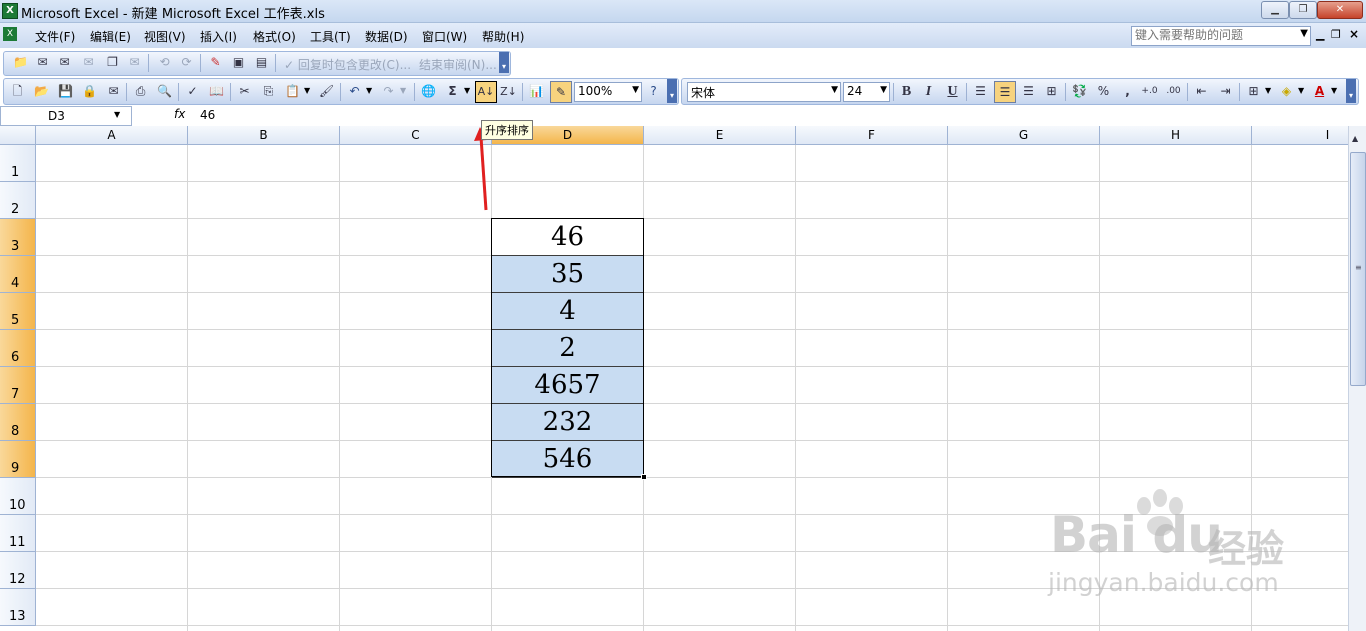 The image size is (1366, 631). I want to click on underline-button: U, so click(952, 91).